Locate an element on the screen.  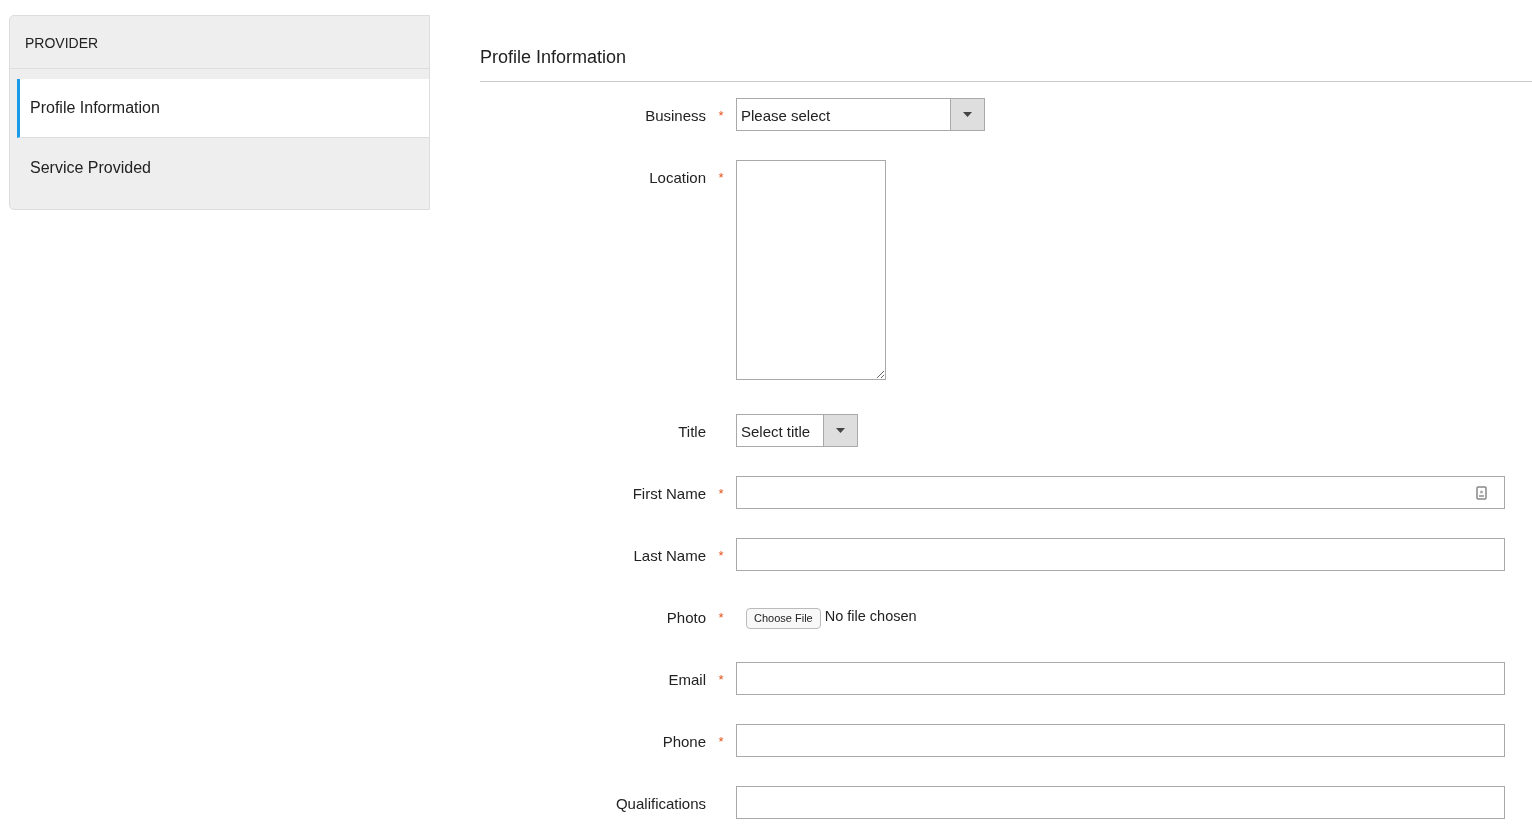
field-label: Title is located at coordinates (691, 432).